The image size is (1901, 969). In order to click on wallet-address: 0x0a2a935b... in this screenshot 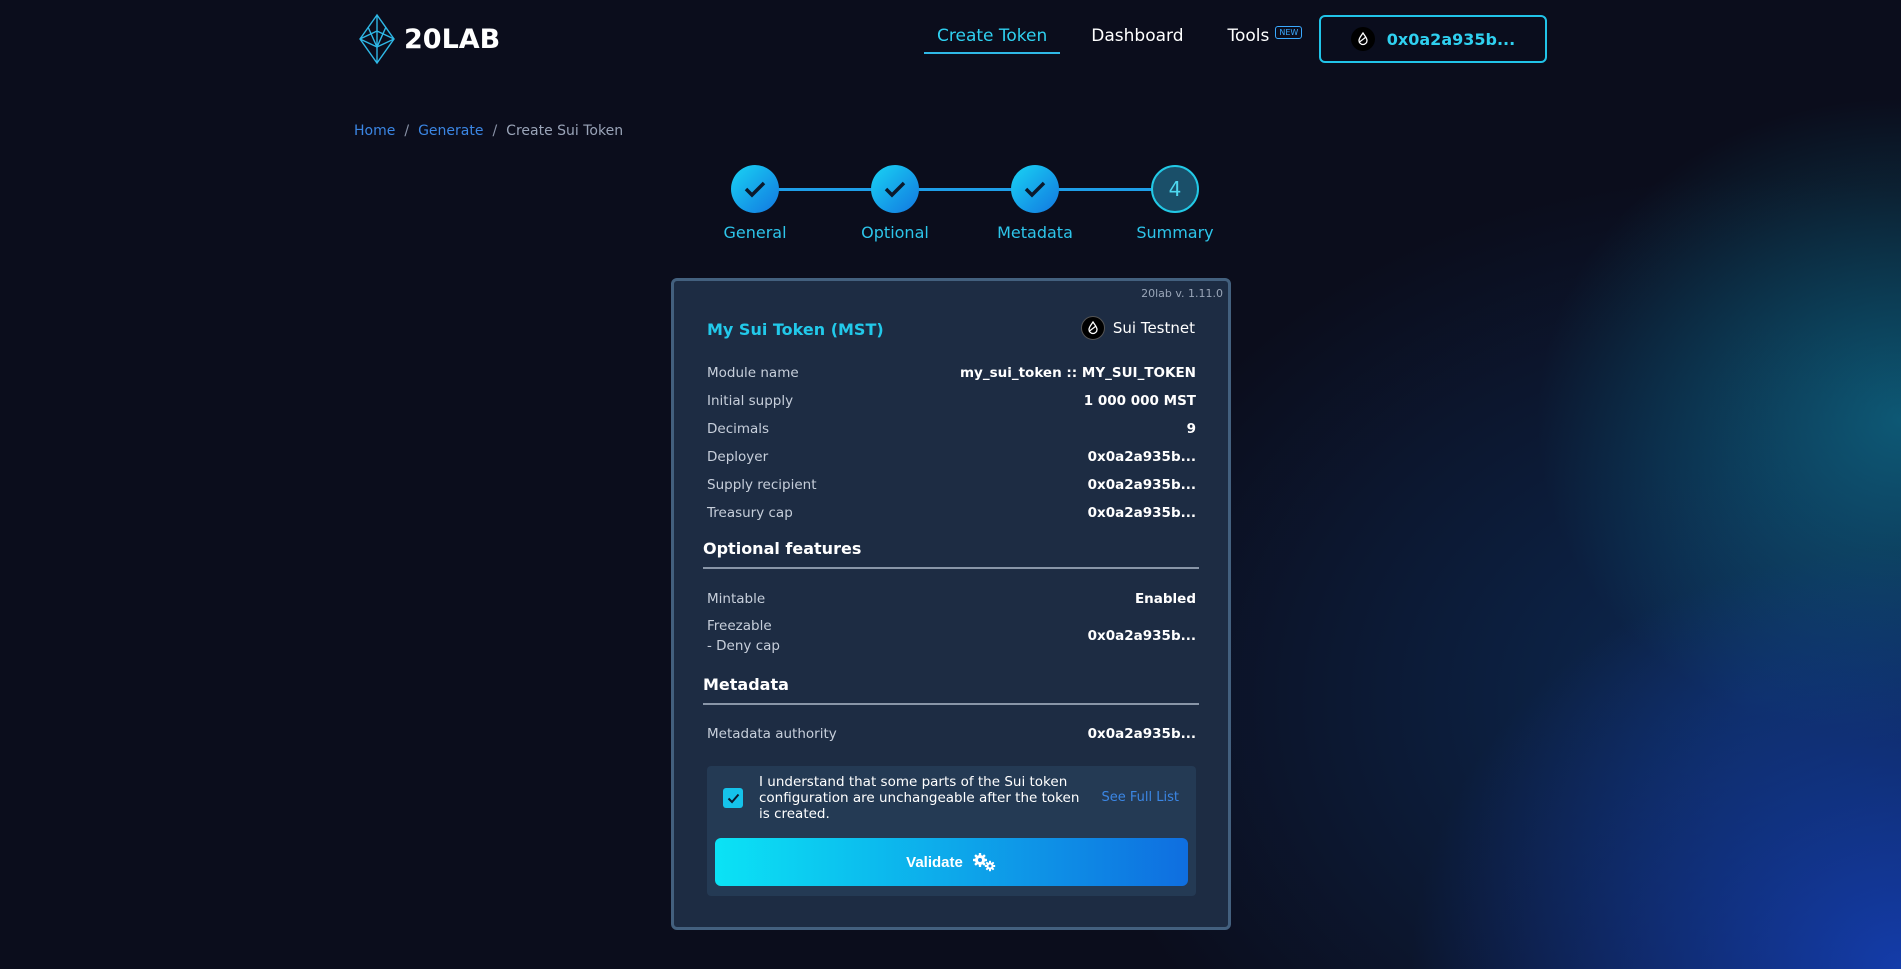, I will do `click(1451, 39)`.